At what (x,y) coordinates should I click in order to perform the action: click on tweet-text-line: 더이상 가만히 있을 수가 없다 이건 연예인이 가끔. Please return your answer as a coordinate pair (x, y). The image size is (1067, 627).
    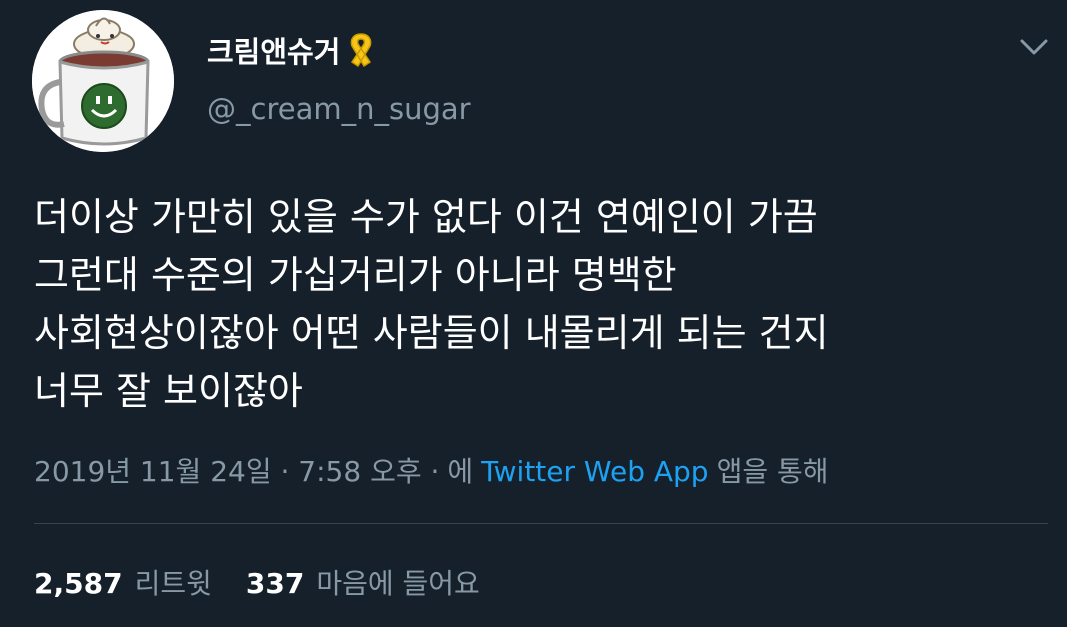
    Looking at the image, I should click on (426, 217).